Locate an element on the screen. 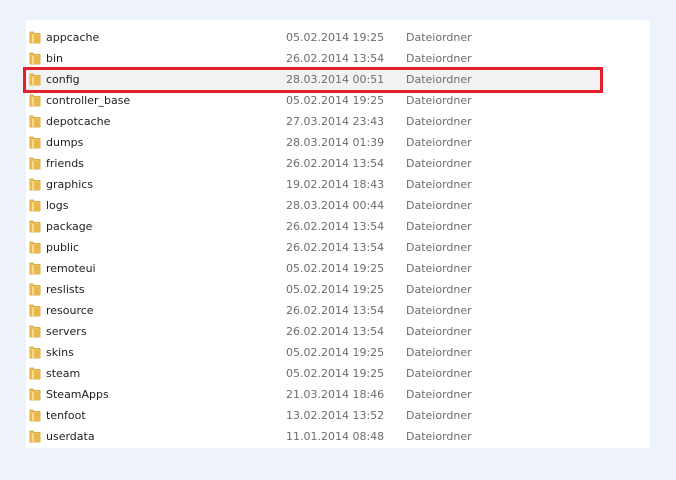 The width and height of the screenshot is (676, 480). file-name: skins is located at coordinates (60, 352).